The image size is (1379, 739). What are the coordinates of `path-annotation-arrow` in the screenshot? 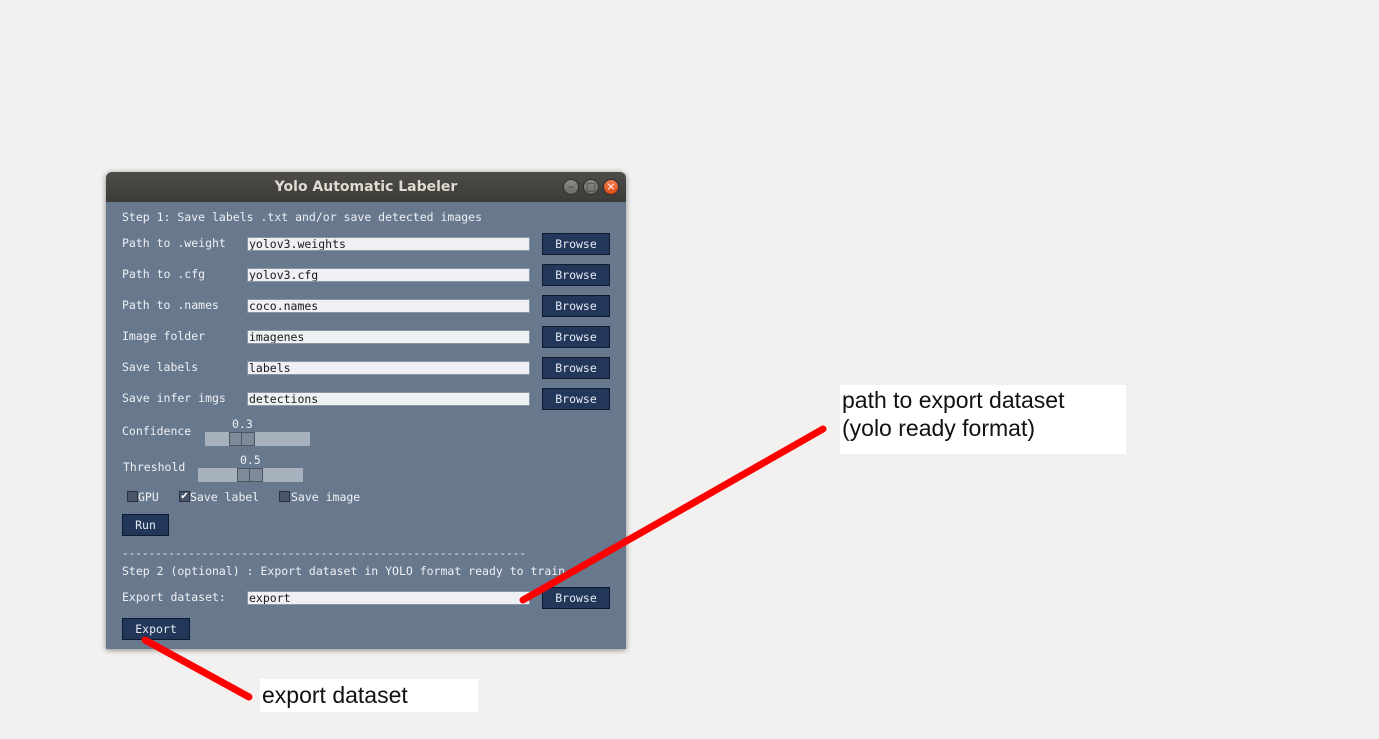 It's located at (673, 514).